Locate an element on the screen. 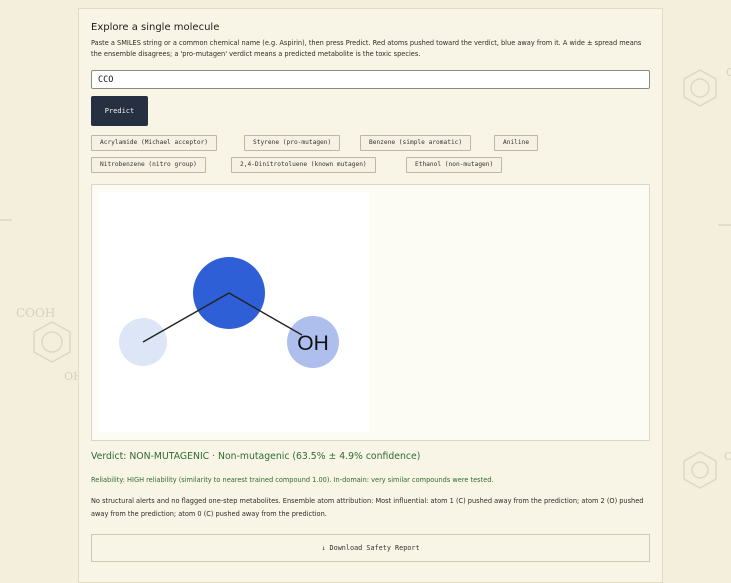 The image size is (731, 583). card-title: Explore a single molecule is located at coordinates (155, 27).